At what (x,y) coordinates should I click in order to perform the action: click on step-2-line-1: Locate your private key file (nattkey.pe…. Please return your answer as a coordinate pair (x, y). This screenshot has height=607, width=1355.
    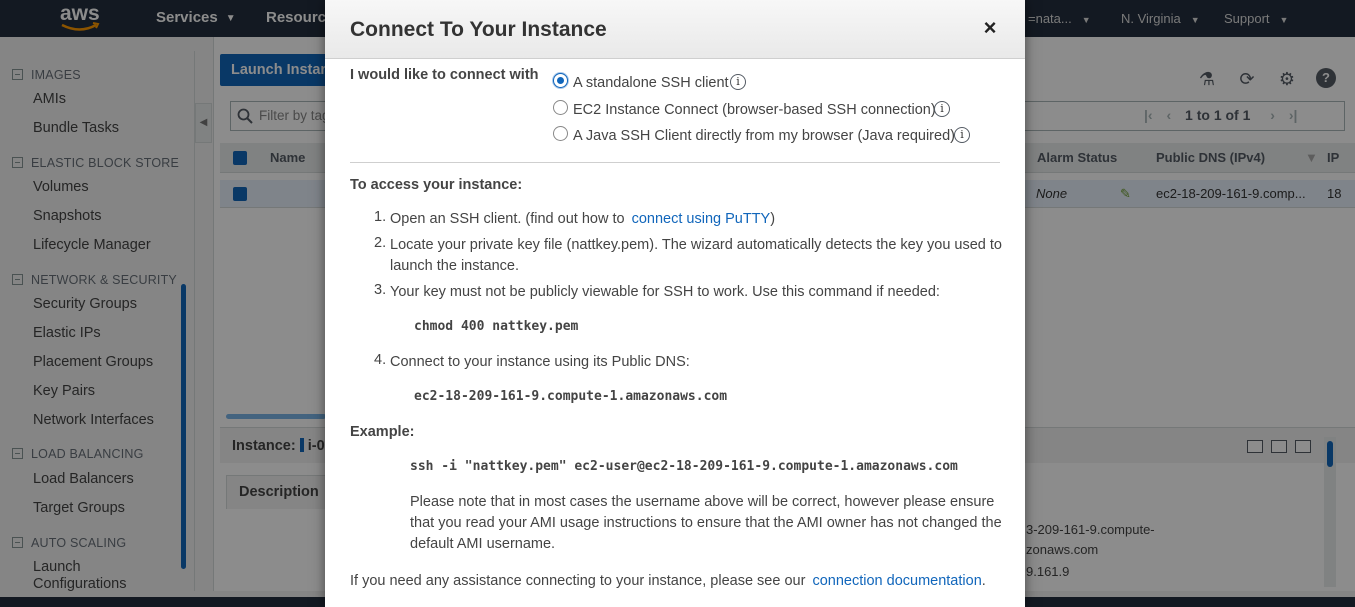
    Looking at the image, I should click on (696, 245).